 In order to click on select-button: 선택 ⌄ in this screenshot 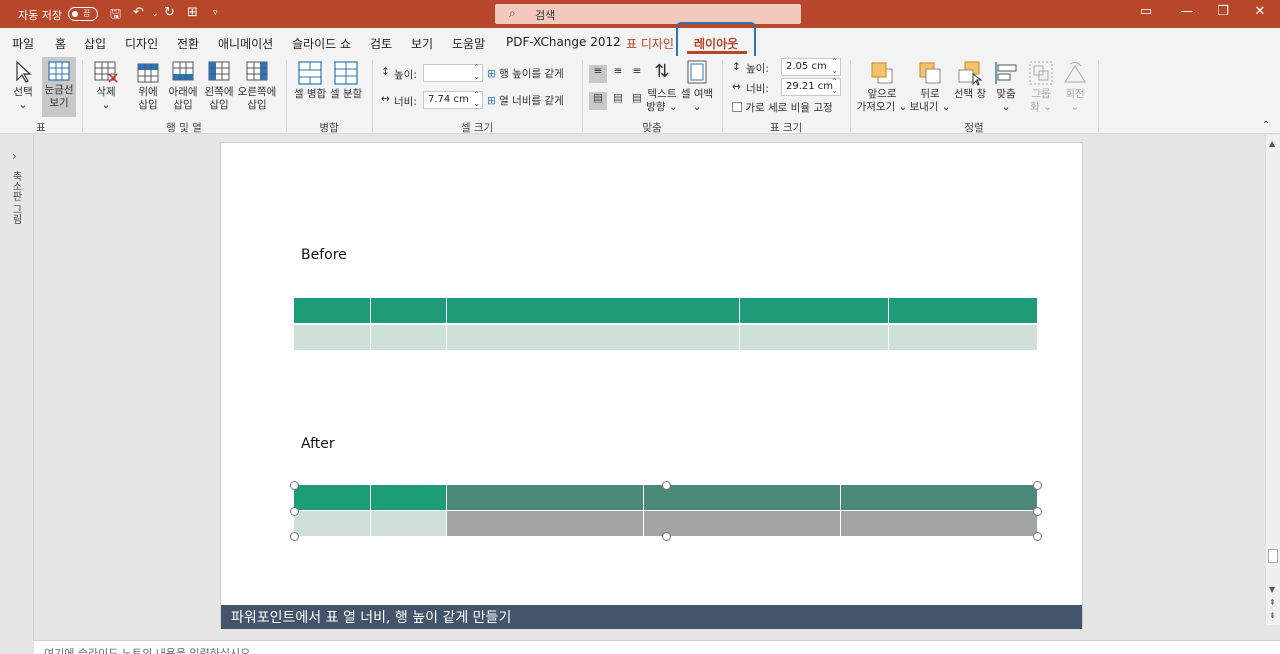, I will do `click(23, 86)`.